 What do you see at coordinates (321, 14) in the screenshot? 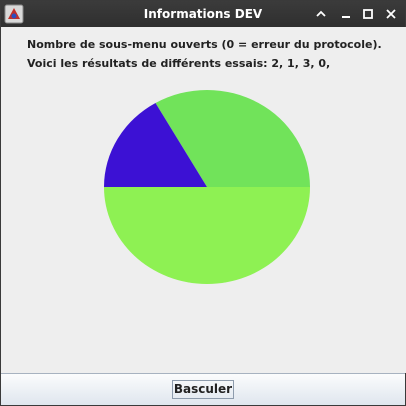
I see `chevron-up-icon` at bounding box center [321, 14].